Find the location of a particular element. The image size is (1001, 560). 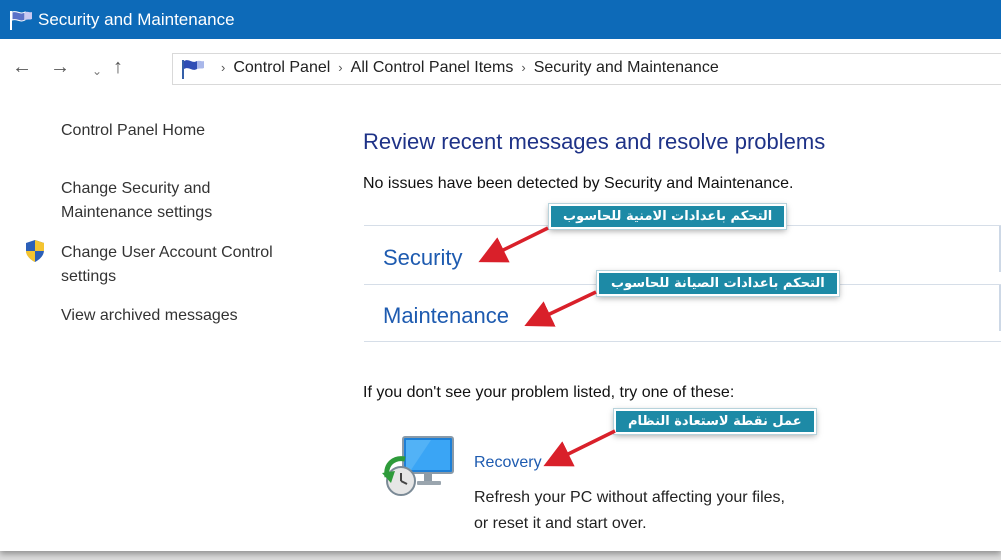

window-title: Security and Maintenance is located at coordinates (136, 19).